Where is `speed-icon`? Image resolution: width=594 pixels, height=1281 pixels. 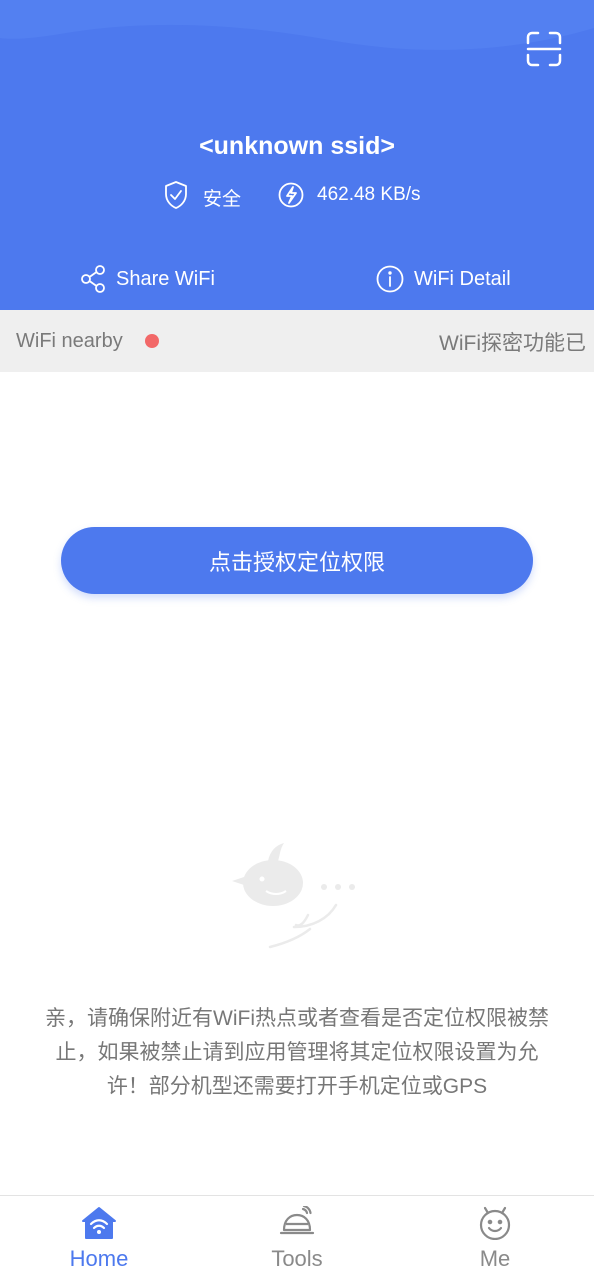
speed-icon is located at coordinates (291, 195).